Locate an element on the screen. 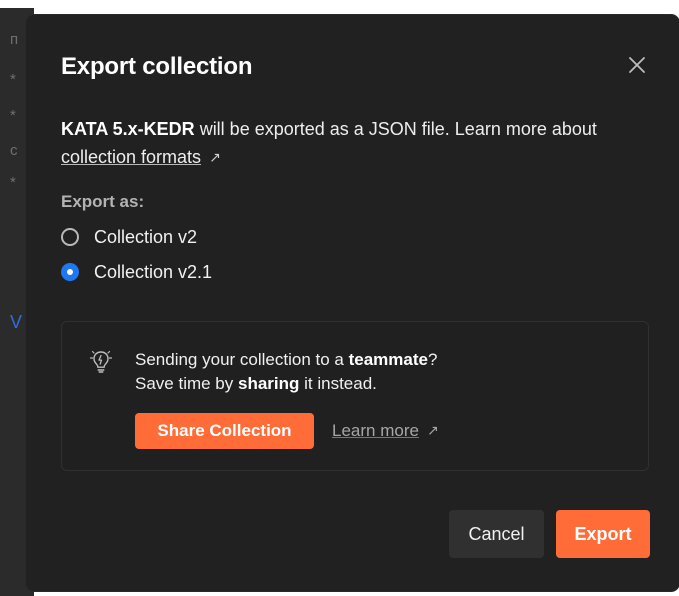 The width and height of the screenshot is (679, 596). share-line2-prefix: Save time by is located at coordinates (186, 383).